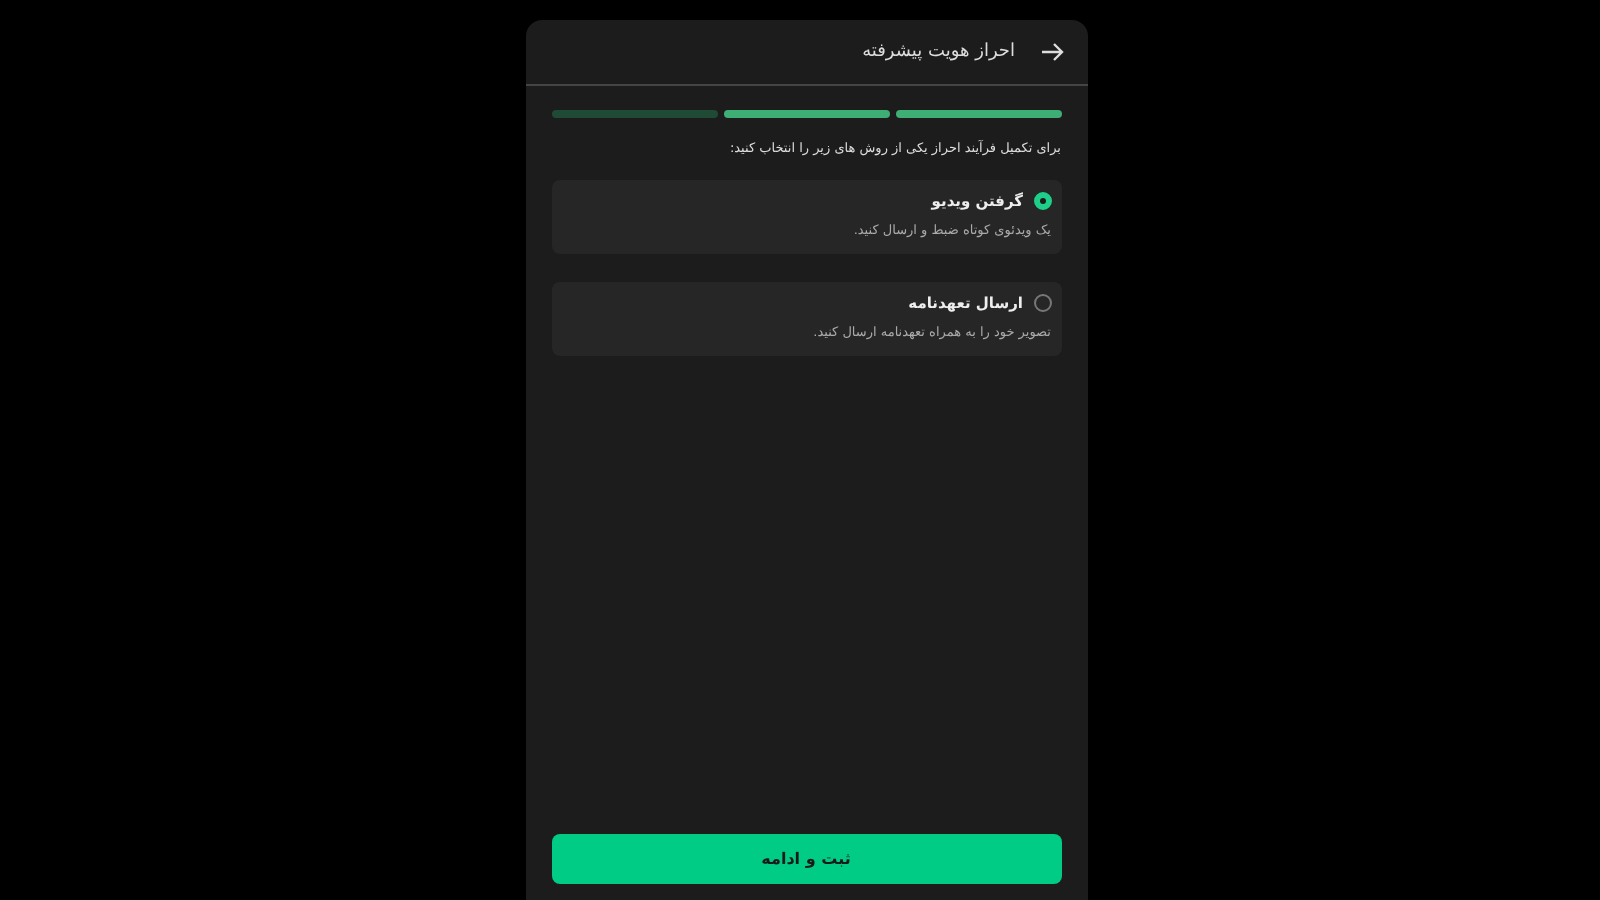  I want to click on submit-button: ثبت و ادامه, so click(806, 859).